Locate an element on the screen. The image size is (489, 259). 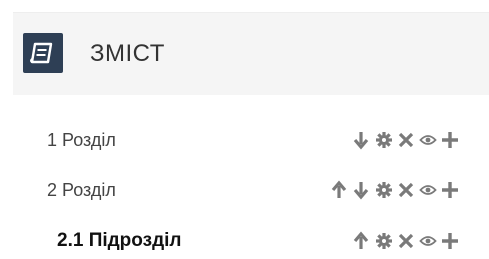
toc-section-label: 2.1 Підрозділ is located at coordinates (119, 241).